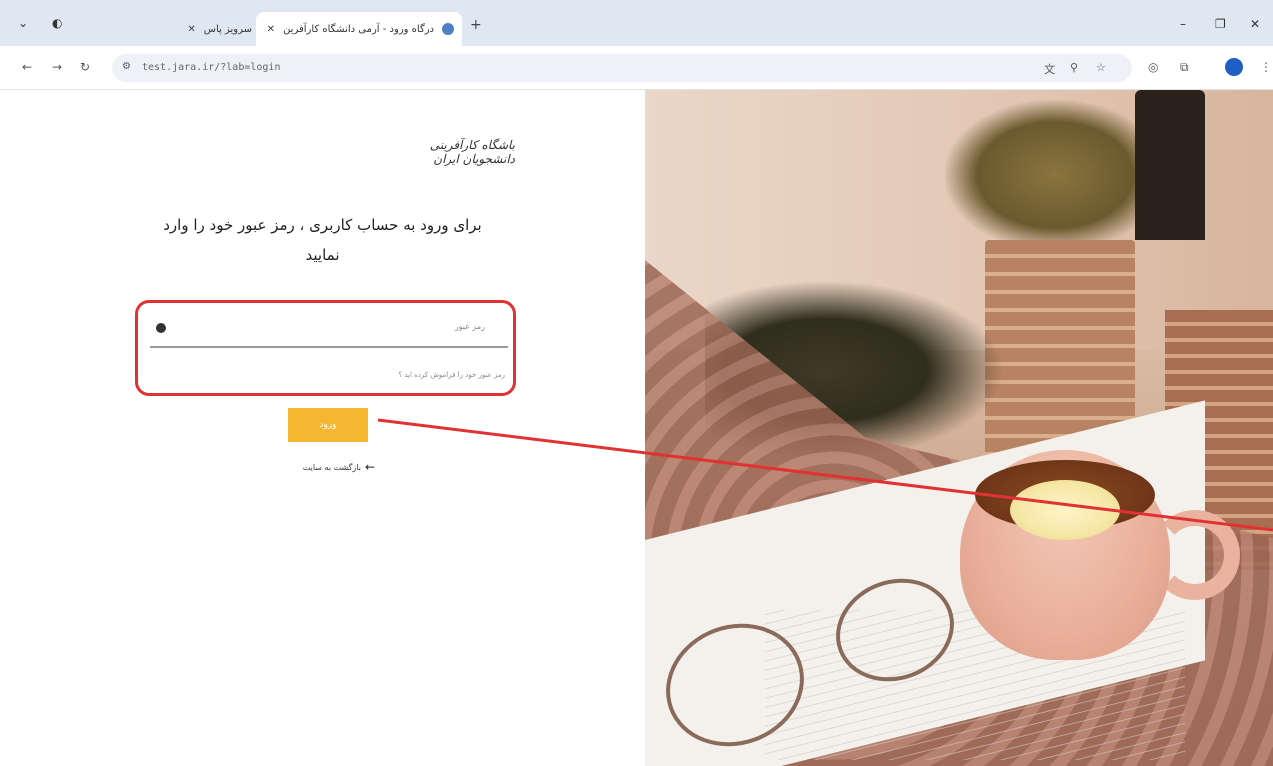  What do you see at coordinates (1049, 69) in the screenshot?
I see `translate-icon: 文` at bounding box center [1049, 69].